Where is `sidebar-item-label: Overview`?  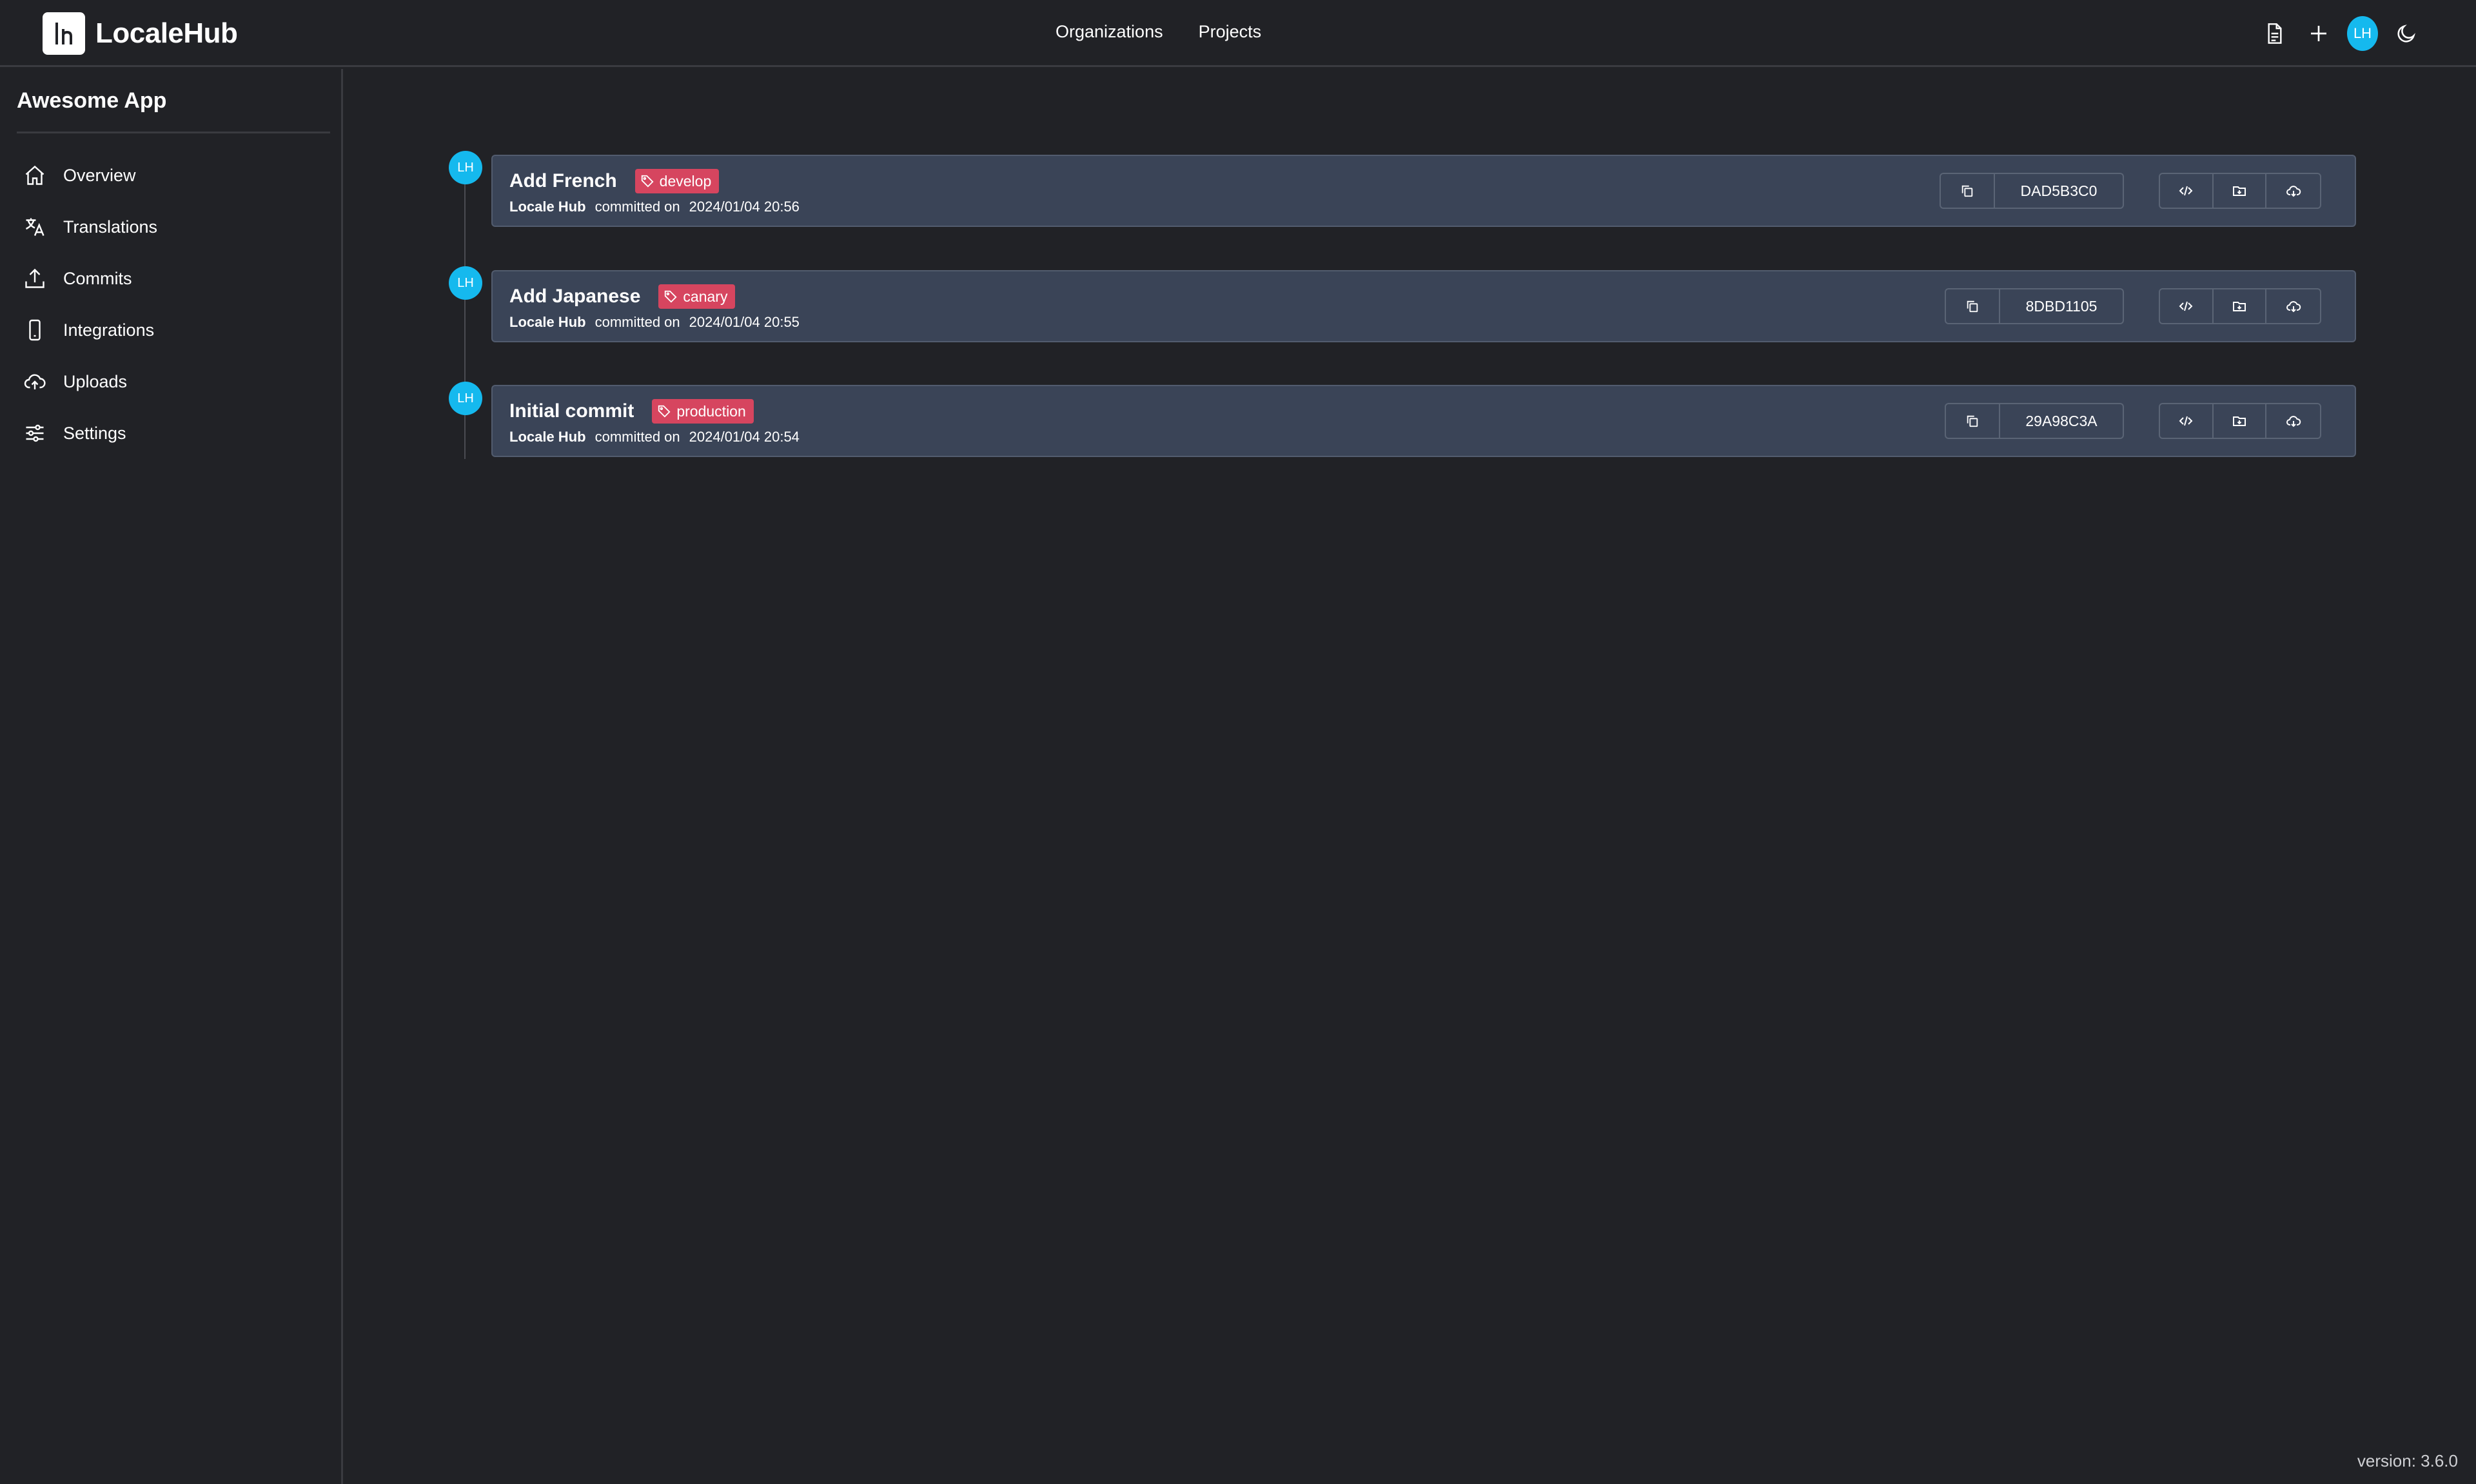
sidebar-item-label: Overview is located at coordinates (99, 175).